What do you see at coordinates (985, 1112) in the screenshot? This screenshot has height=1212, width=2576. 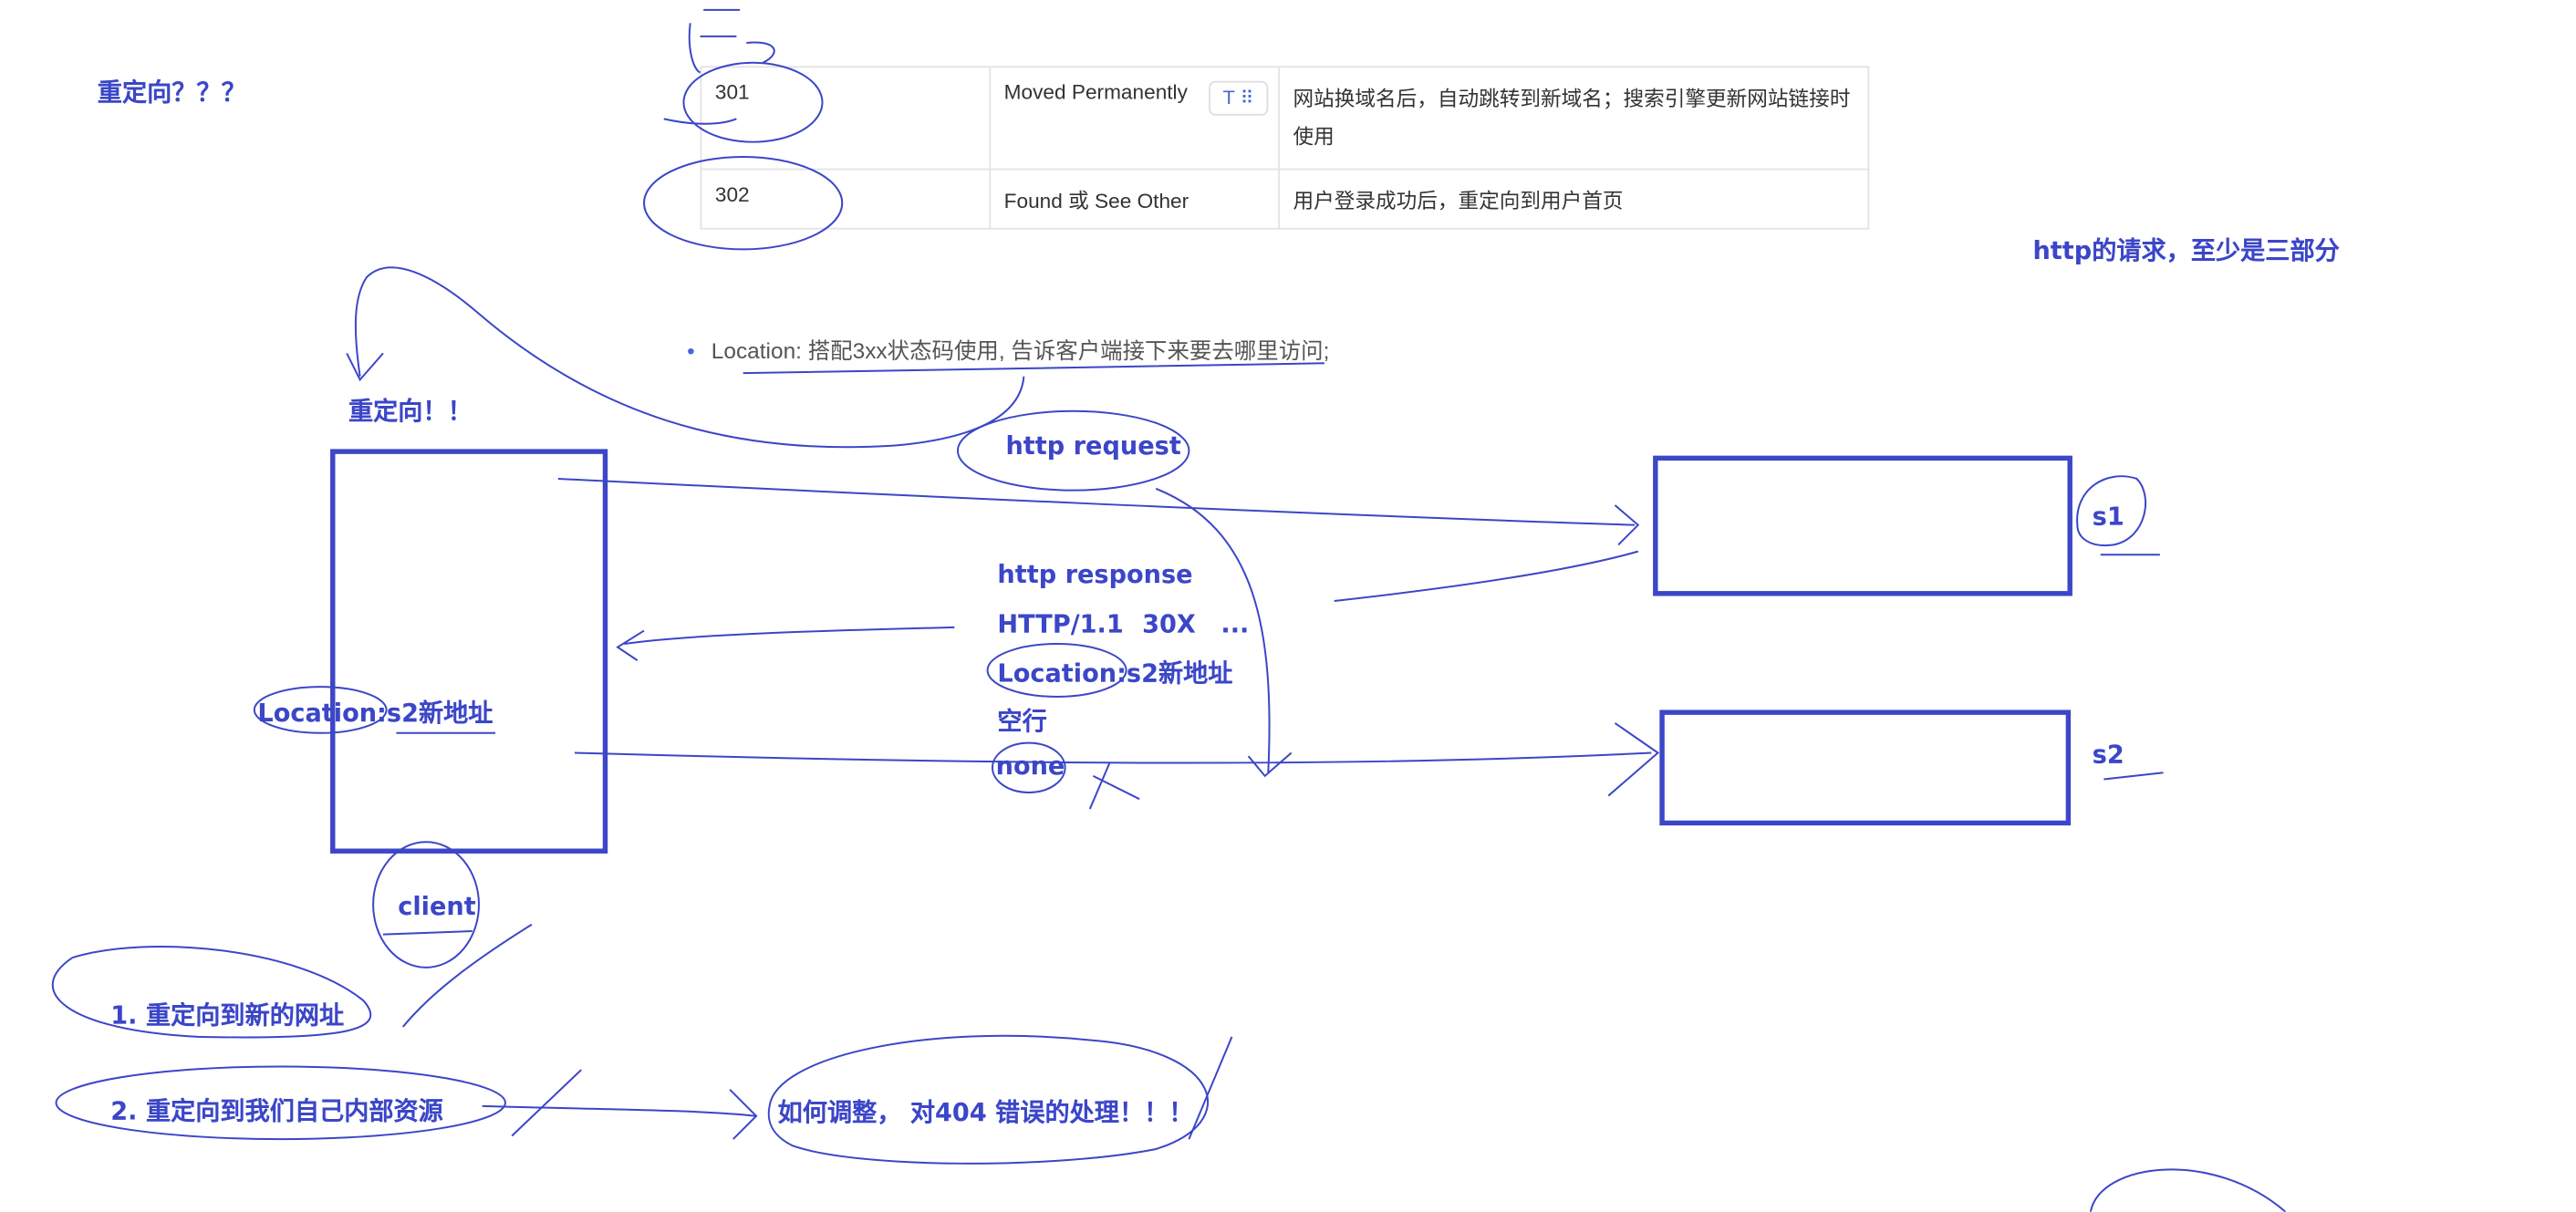 I see `point-3: 如何调整， 对404 错误的处理！！！` at bounding box center [985, 1112].